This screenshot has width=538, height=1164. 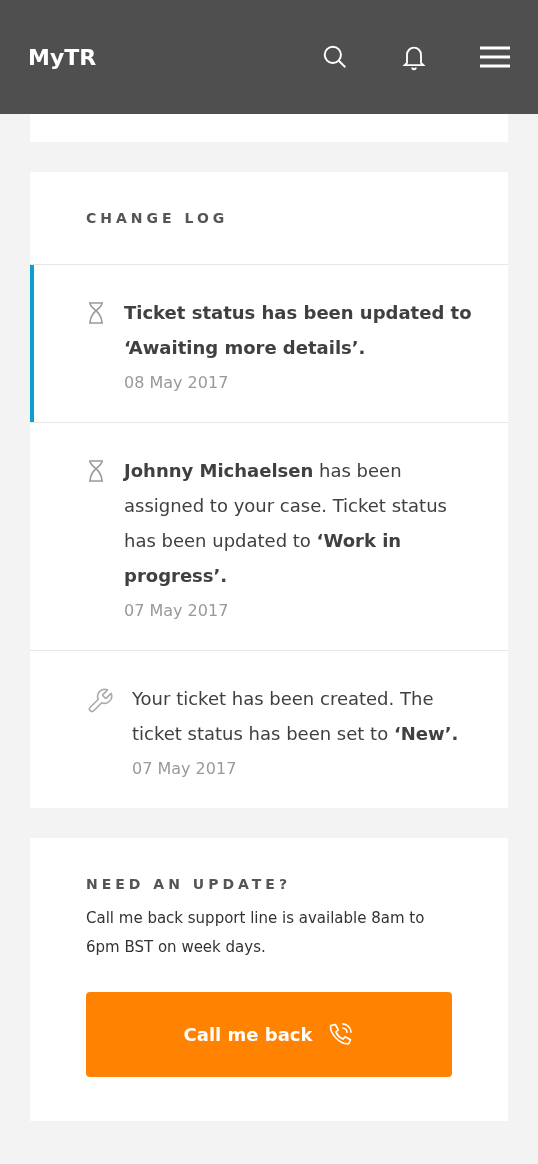 I want to click on search-icon, so click(x=335, y=57).